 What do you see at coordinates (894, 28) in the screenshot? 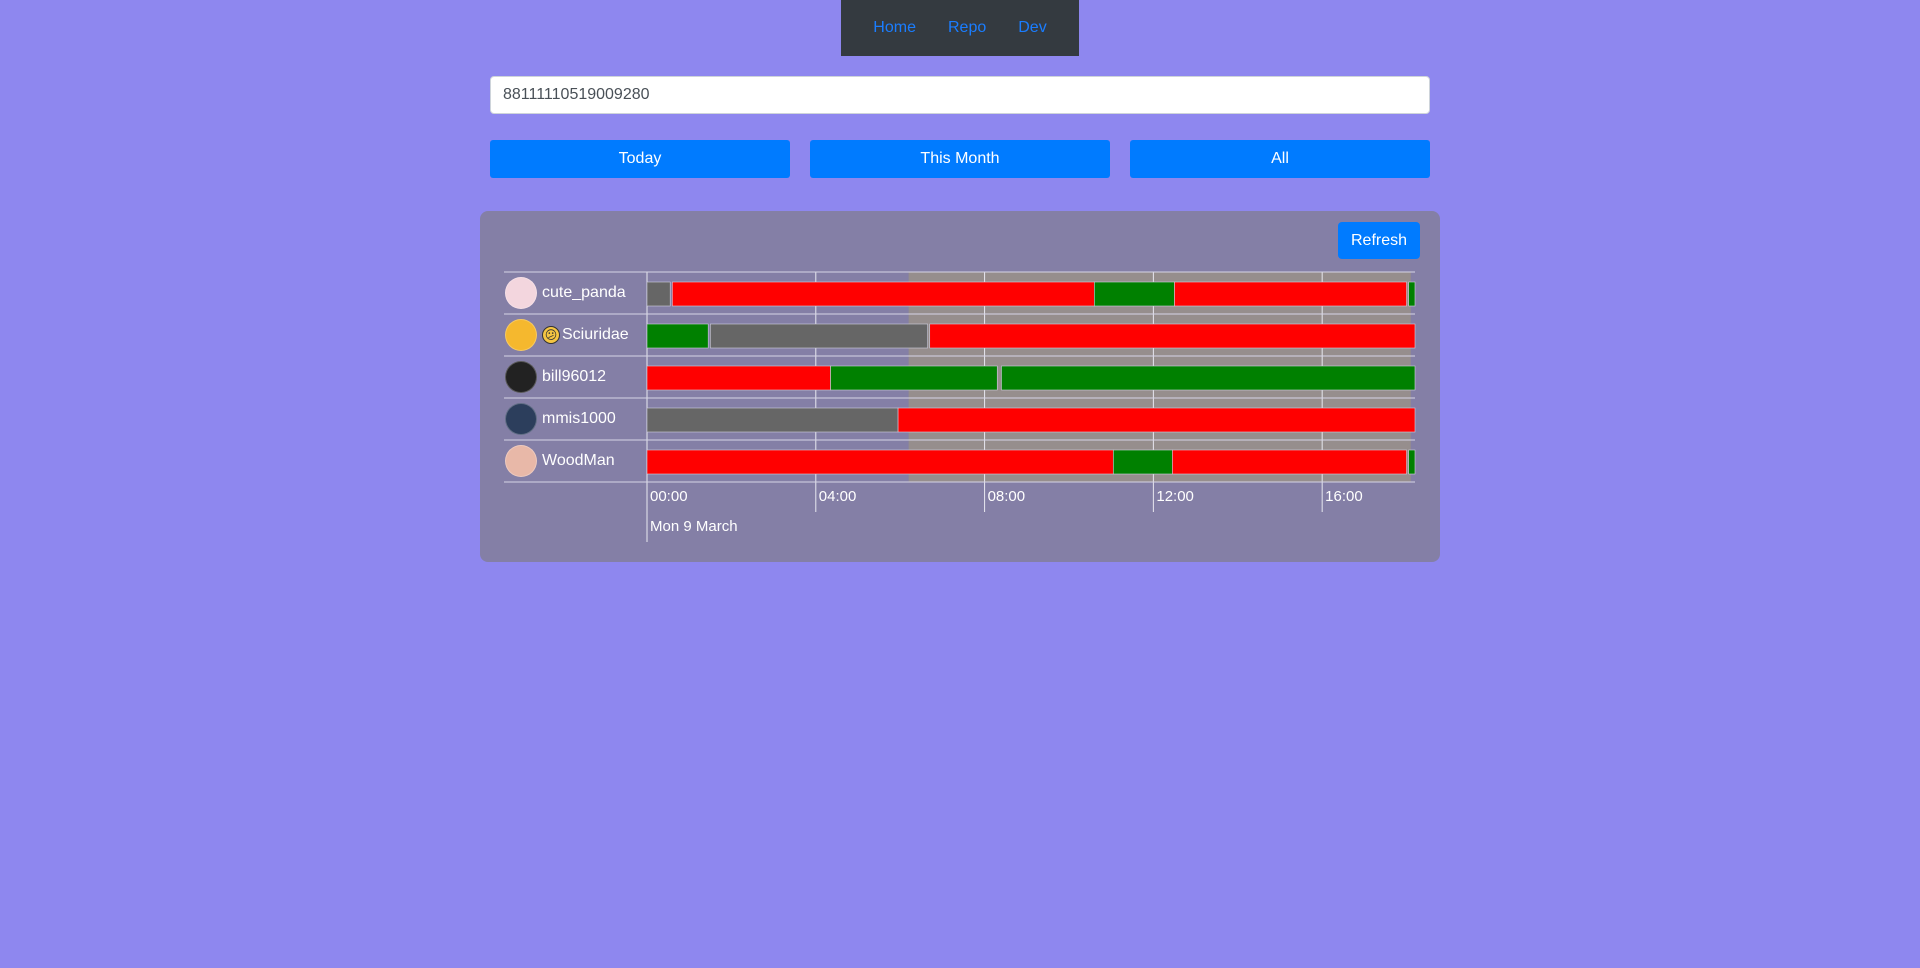
I see `nav-home-link: Home` at bounding box center [894, 28].